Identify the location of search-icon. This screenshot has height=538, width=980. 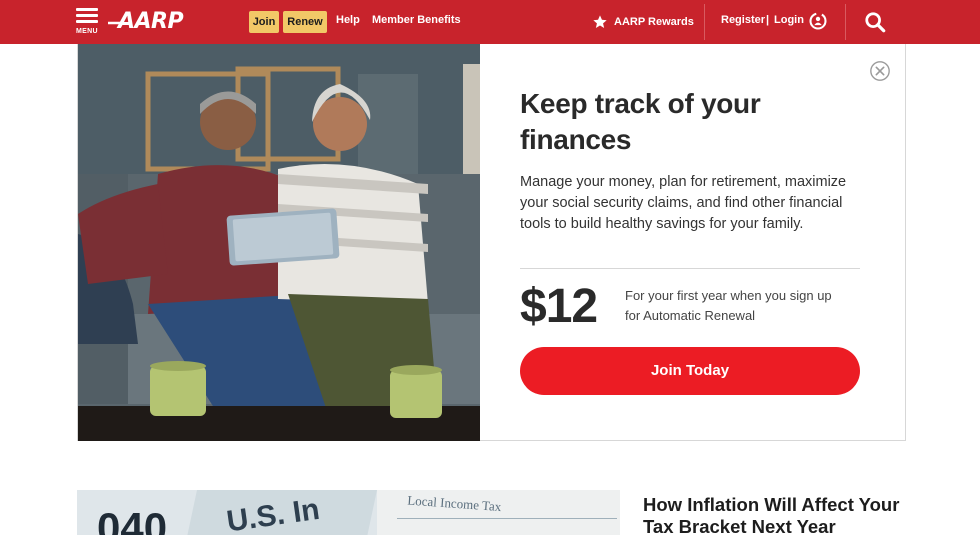
(875, 22).